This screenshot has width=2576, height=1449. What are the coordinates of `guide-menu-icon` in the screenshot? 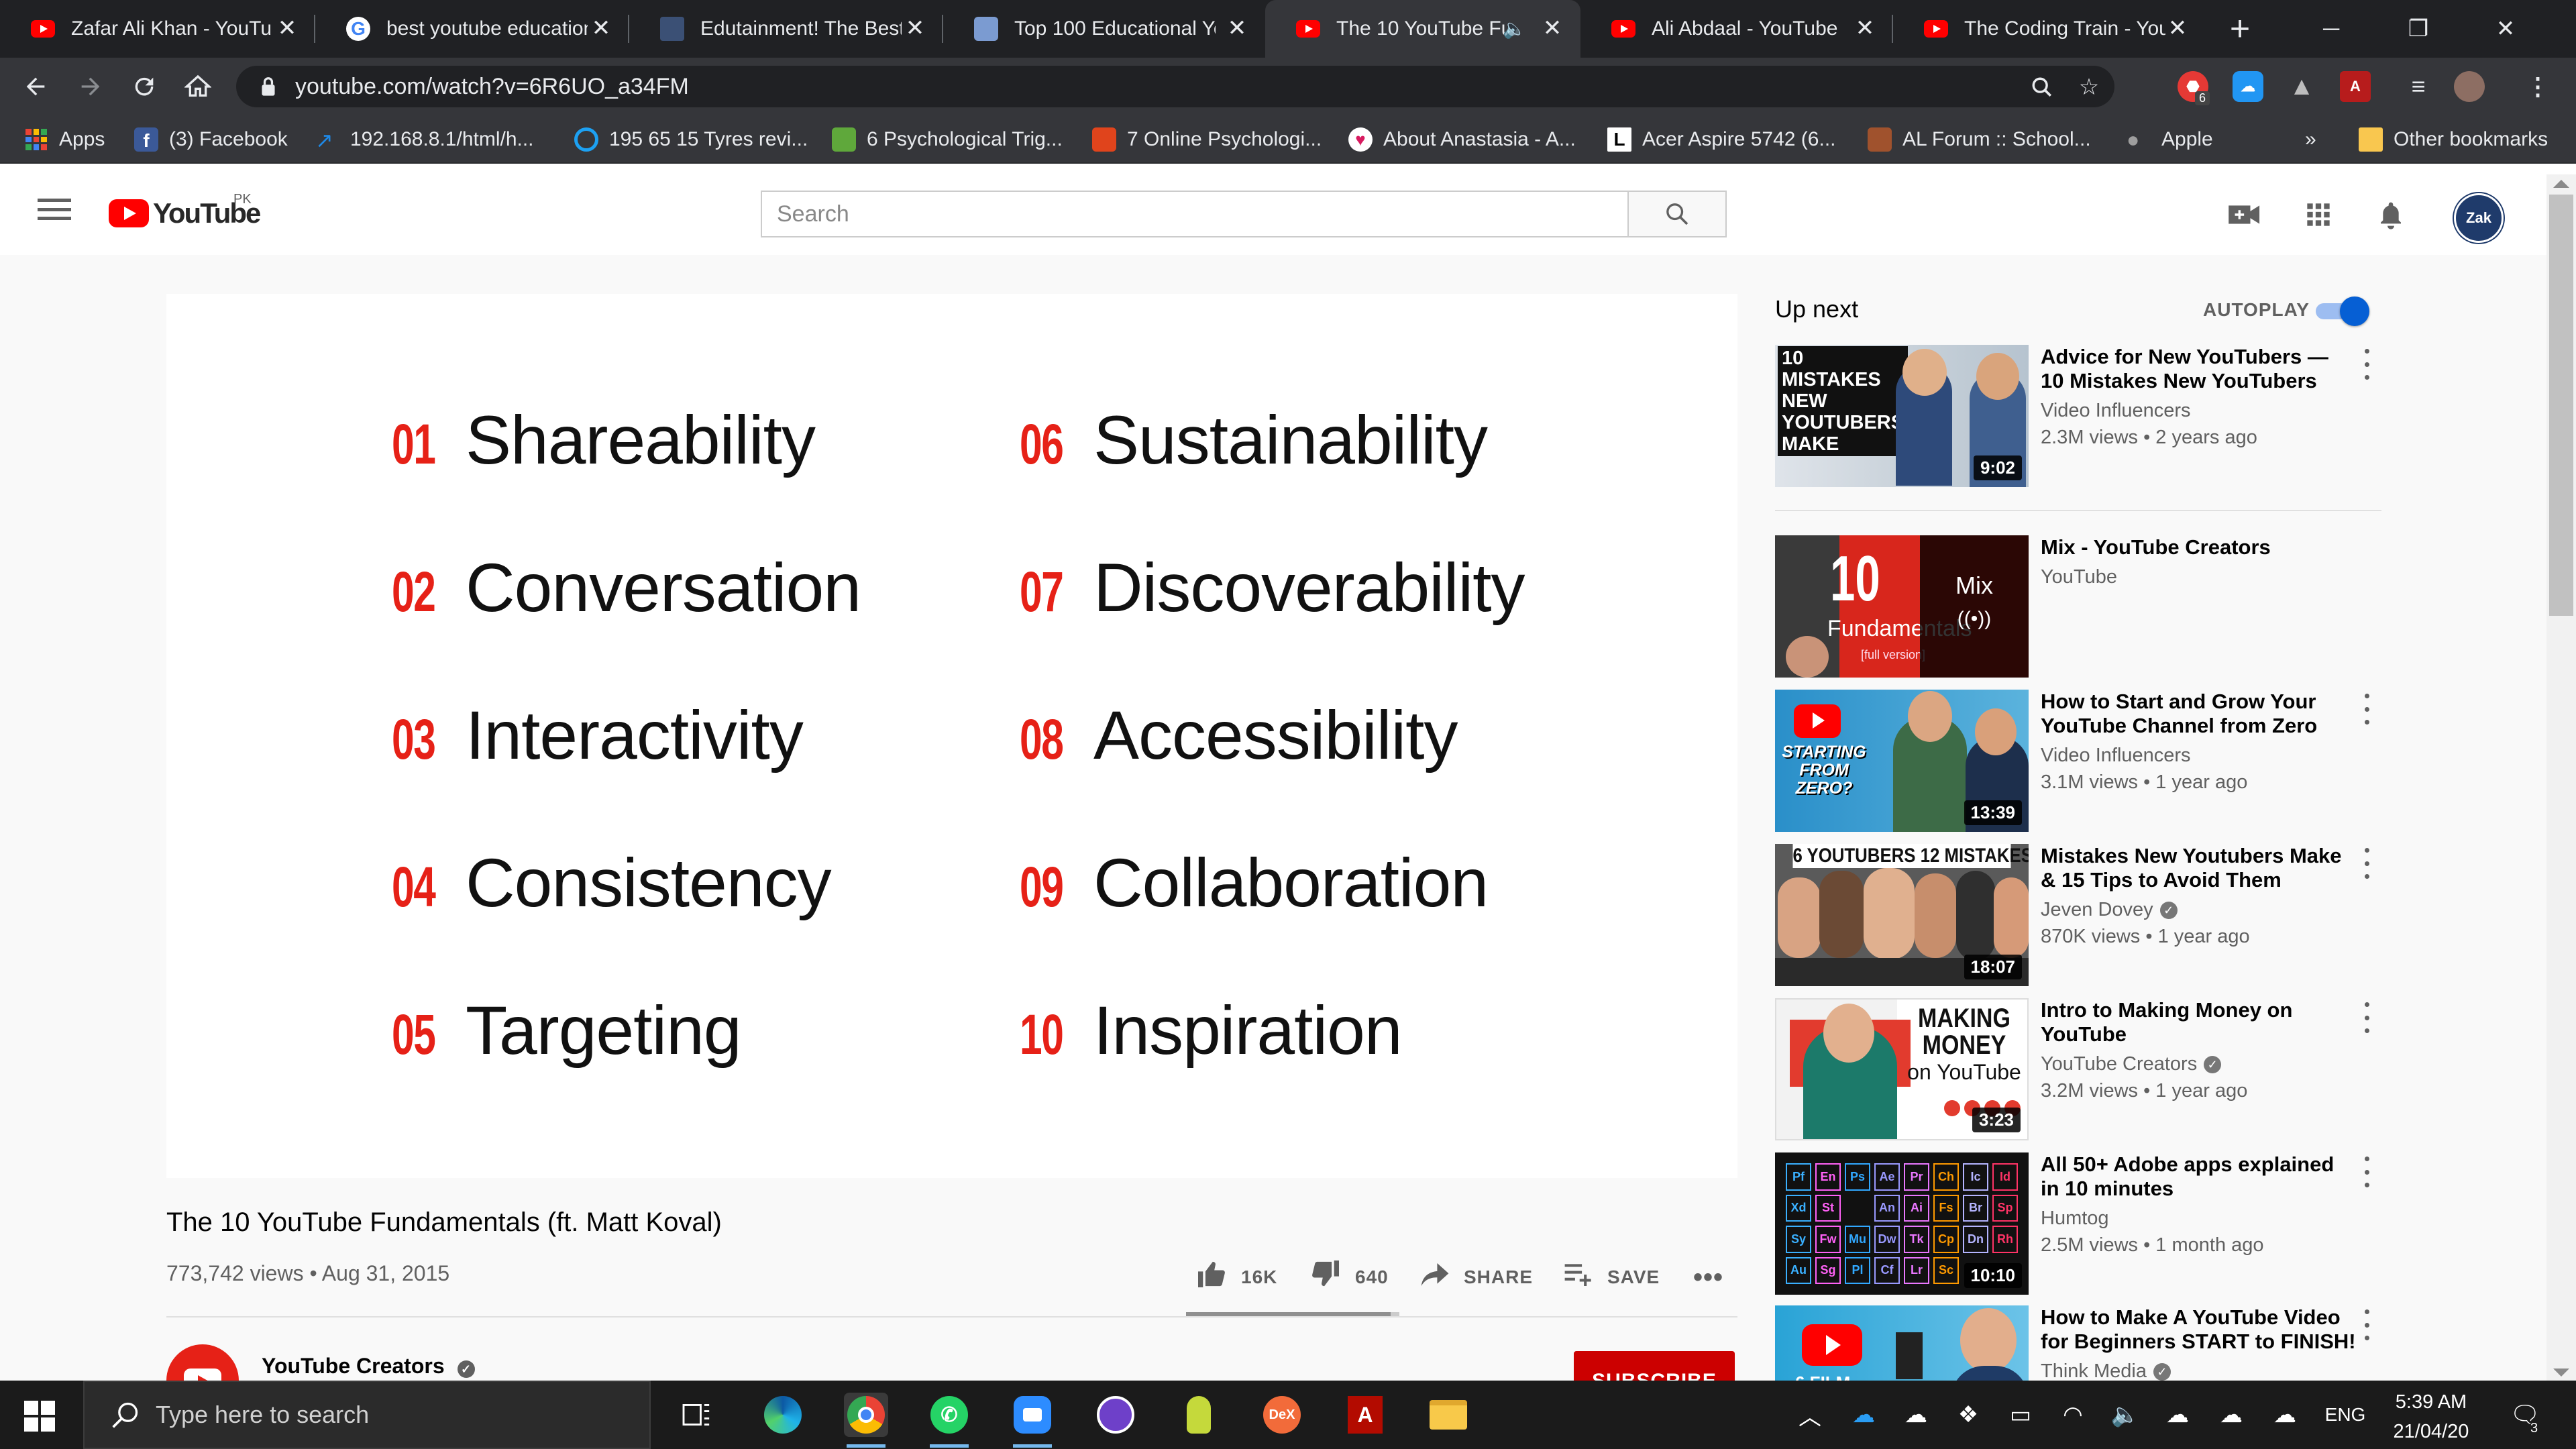 It's located at (54, 209).